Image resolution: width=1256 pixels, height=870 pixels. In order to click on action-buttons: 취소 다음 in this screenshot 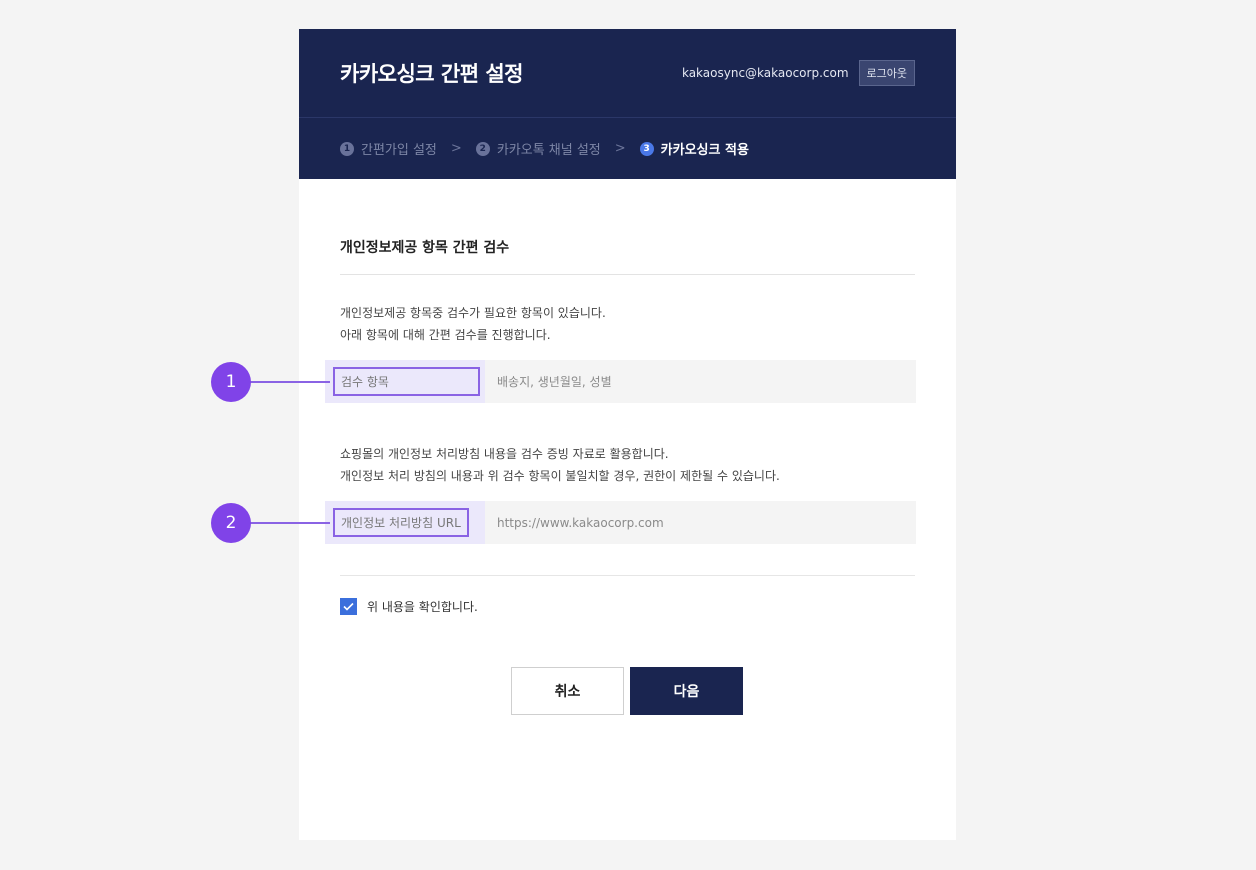, I will do `click(627, 691)`.